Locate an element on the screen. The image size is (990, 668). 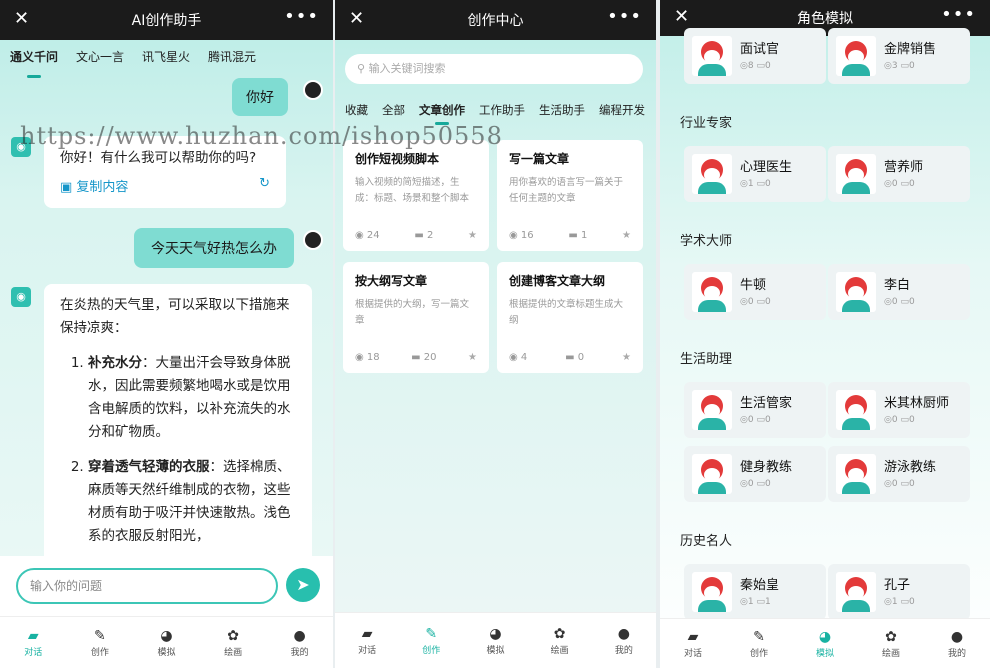
prompt-card: 写一篇文章 用你喜欢的语言写一篇关于任何主题的文章 ◉ 16 ▬ 1 ★ is located at coordinates (570, 195).